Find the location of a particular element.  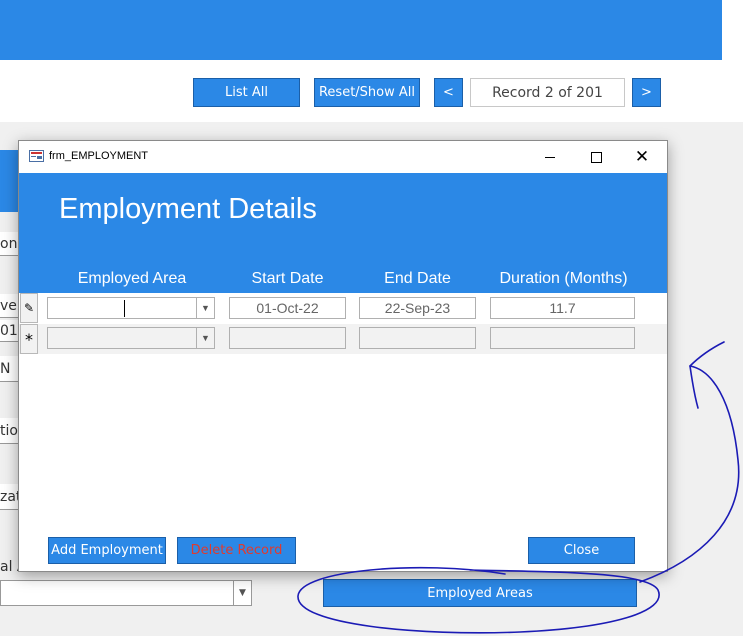

annotation-loop is located at coordinates (478, 600).